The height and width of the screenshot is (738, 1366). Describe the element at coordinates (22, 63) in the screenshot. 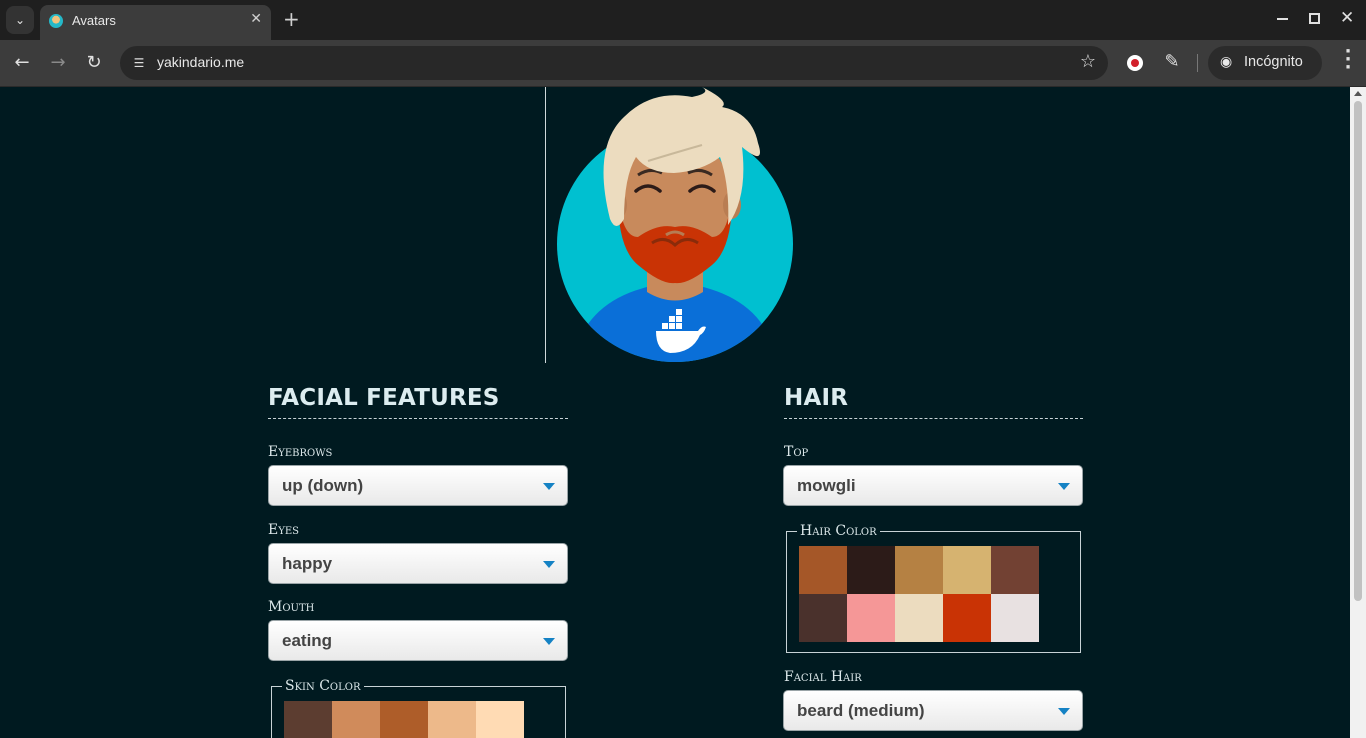

I see `back-icon: ←` at that location.